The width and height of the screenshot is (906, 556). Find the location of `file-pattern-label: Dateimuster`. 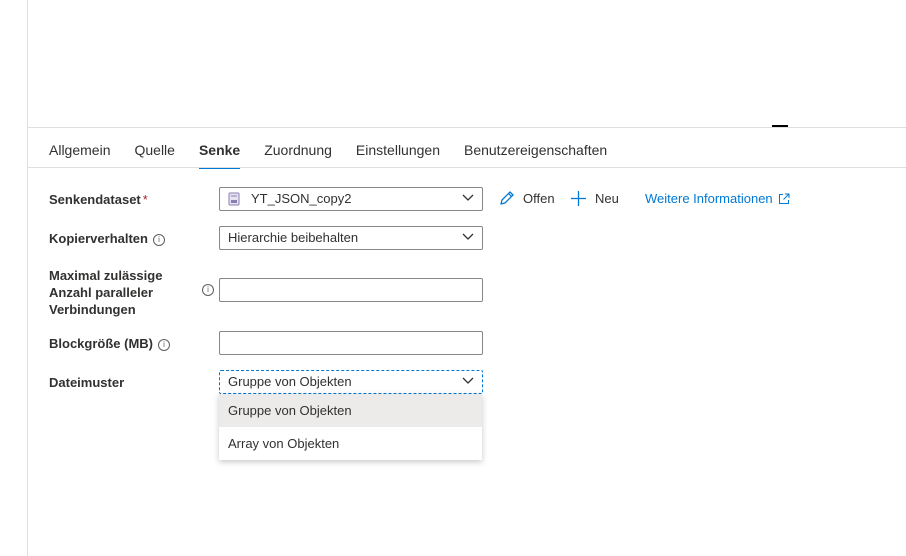

file-pattern-label: Dateimuster is located at coordinates (86, 382).